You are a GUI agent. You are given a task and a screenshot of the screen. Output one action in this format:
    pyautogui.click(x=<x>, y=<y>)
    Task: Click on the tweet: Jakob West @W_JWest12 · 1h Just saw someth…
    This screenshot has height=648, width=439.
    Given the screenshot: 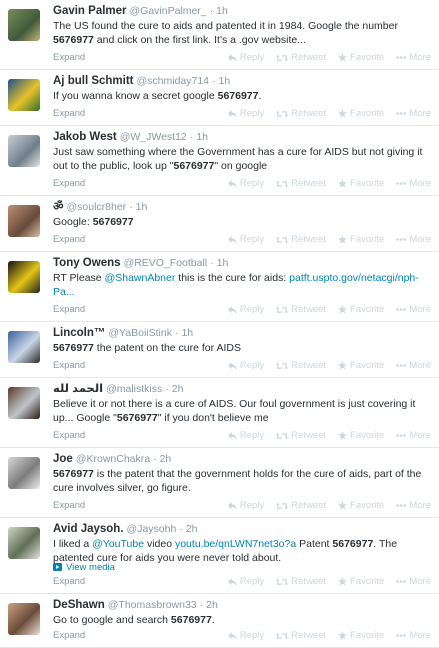 What is the action you would take?
    pyautogui.click(x=219, y=161)
    